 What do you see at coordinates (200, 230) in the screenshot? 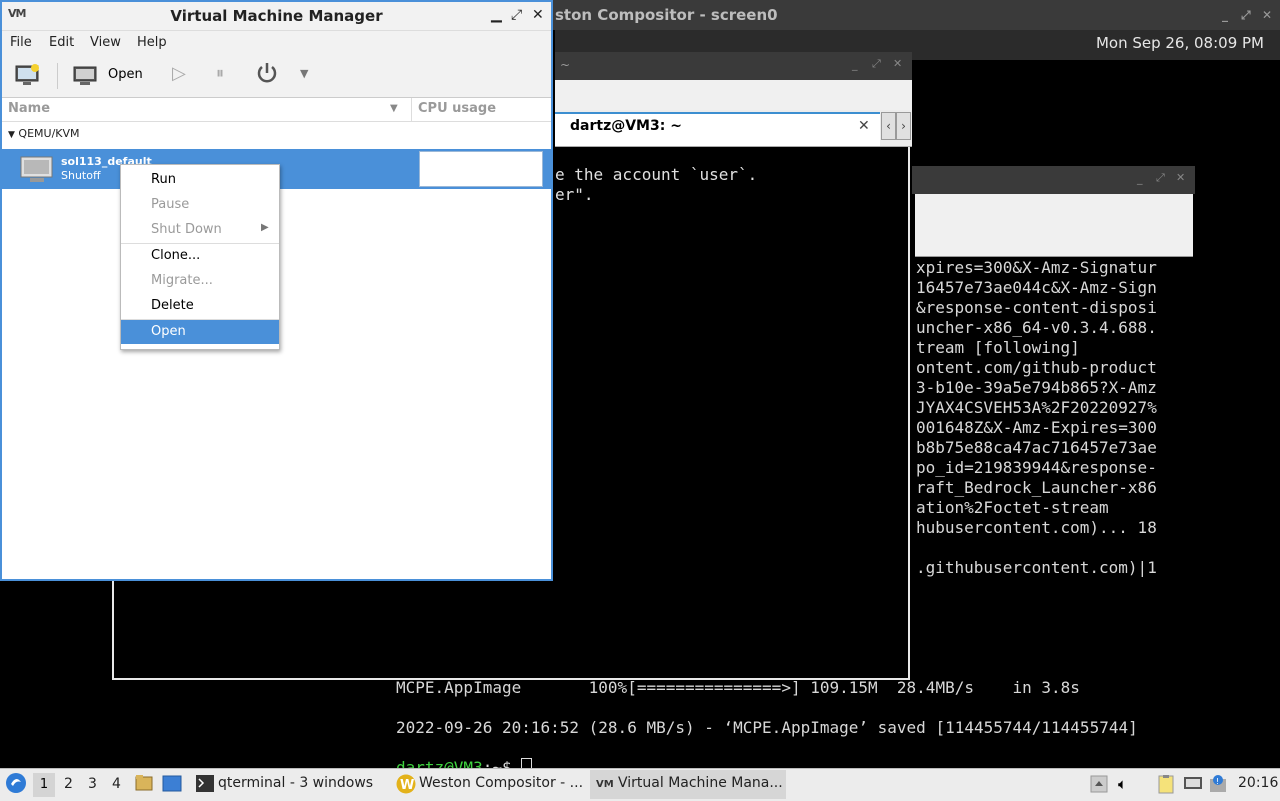
I see `menu-item-shutdown: Shut Down ▶` at bounding box center [200, 230].